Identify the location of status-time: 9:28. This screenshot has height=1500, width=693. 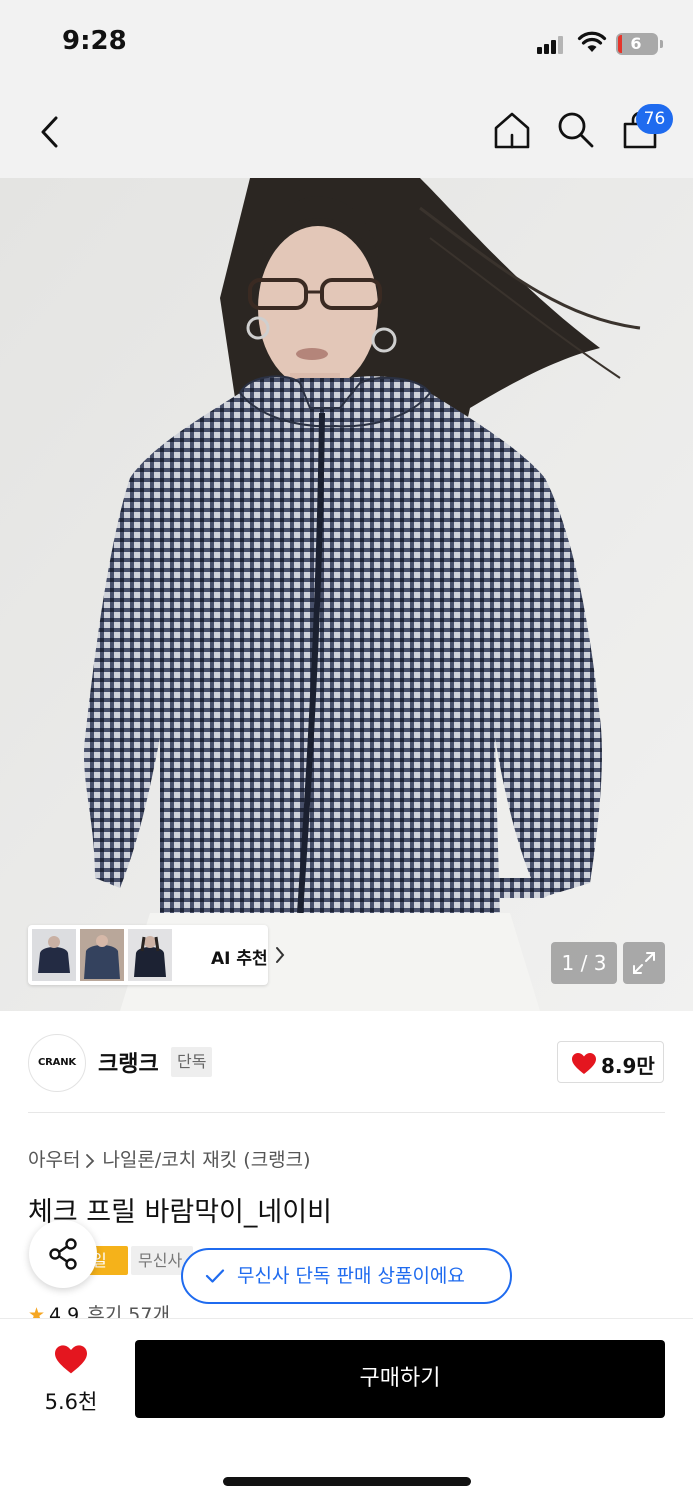
(94, 41).